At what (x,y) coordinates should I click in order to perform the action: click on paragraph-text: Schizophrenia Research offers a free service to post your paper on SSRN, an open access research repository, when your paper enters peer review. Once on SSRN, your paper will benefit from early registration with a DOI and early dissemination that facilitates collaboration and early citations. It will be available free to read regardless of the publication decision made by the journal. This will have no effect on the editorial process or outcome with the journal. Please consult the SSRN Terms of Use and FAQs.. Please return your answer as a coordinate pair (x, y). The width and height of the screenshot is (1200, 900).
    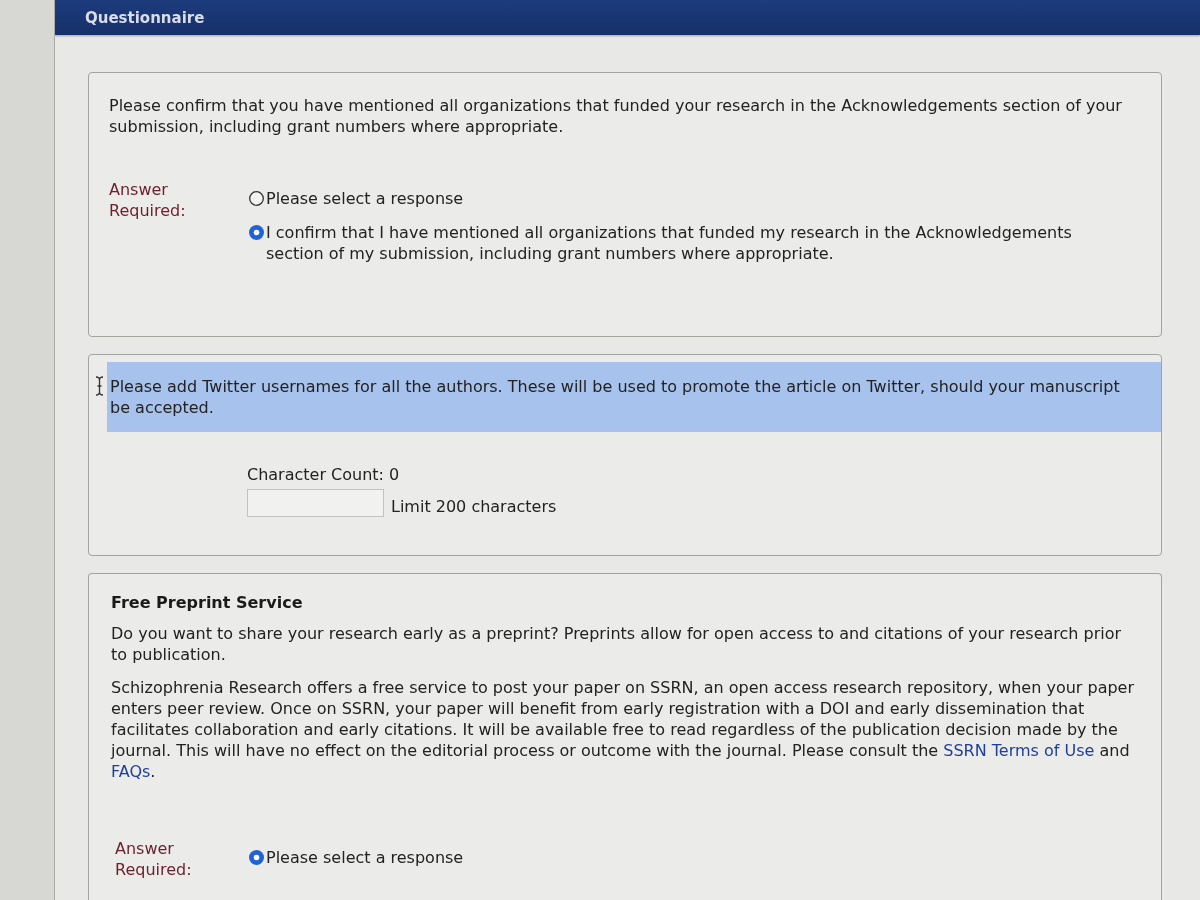
    Looking at the image, I should click on (623, 729).